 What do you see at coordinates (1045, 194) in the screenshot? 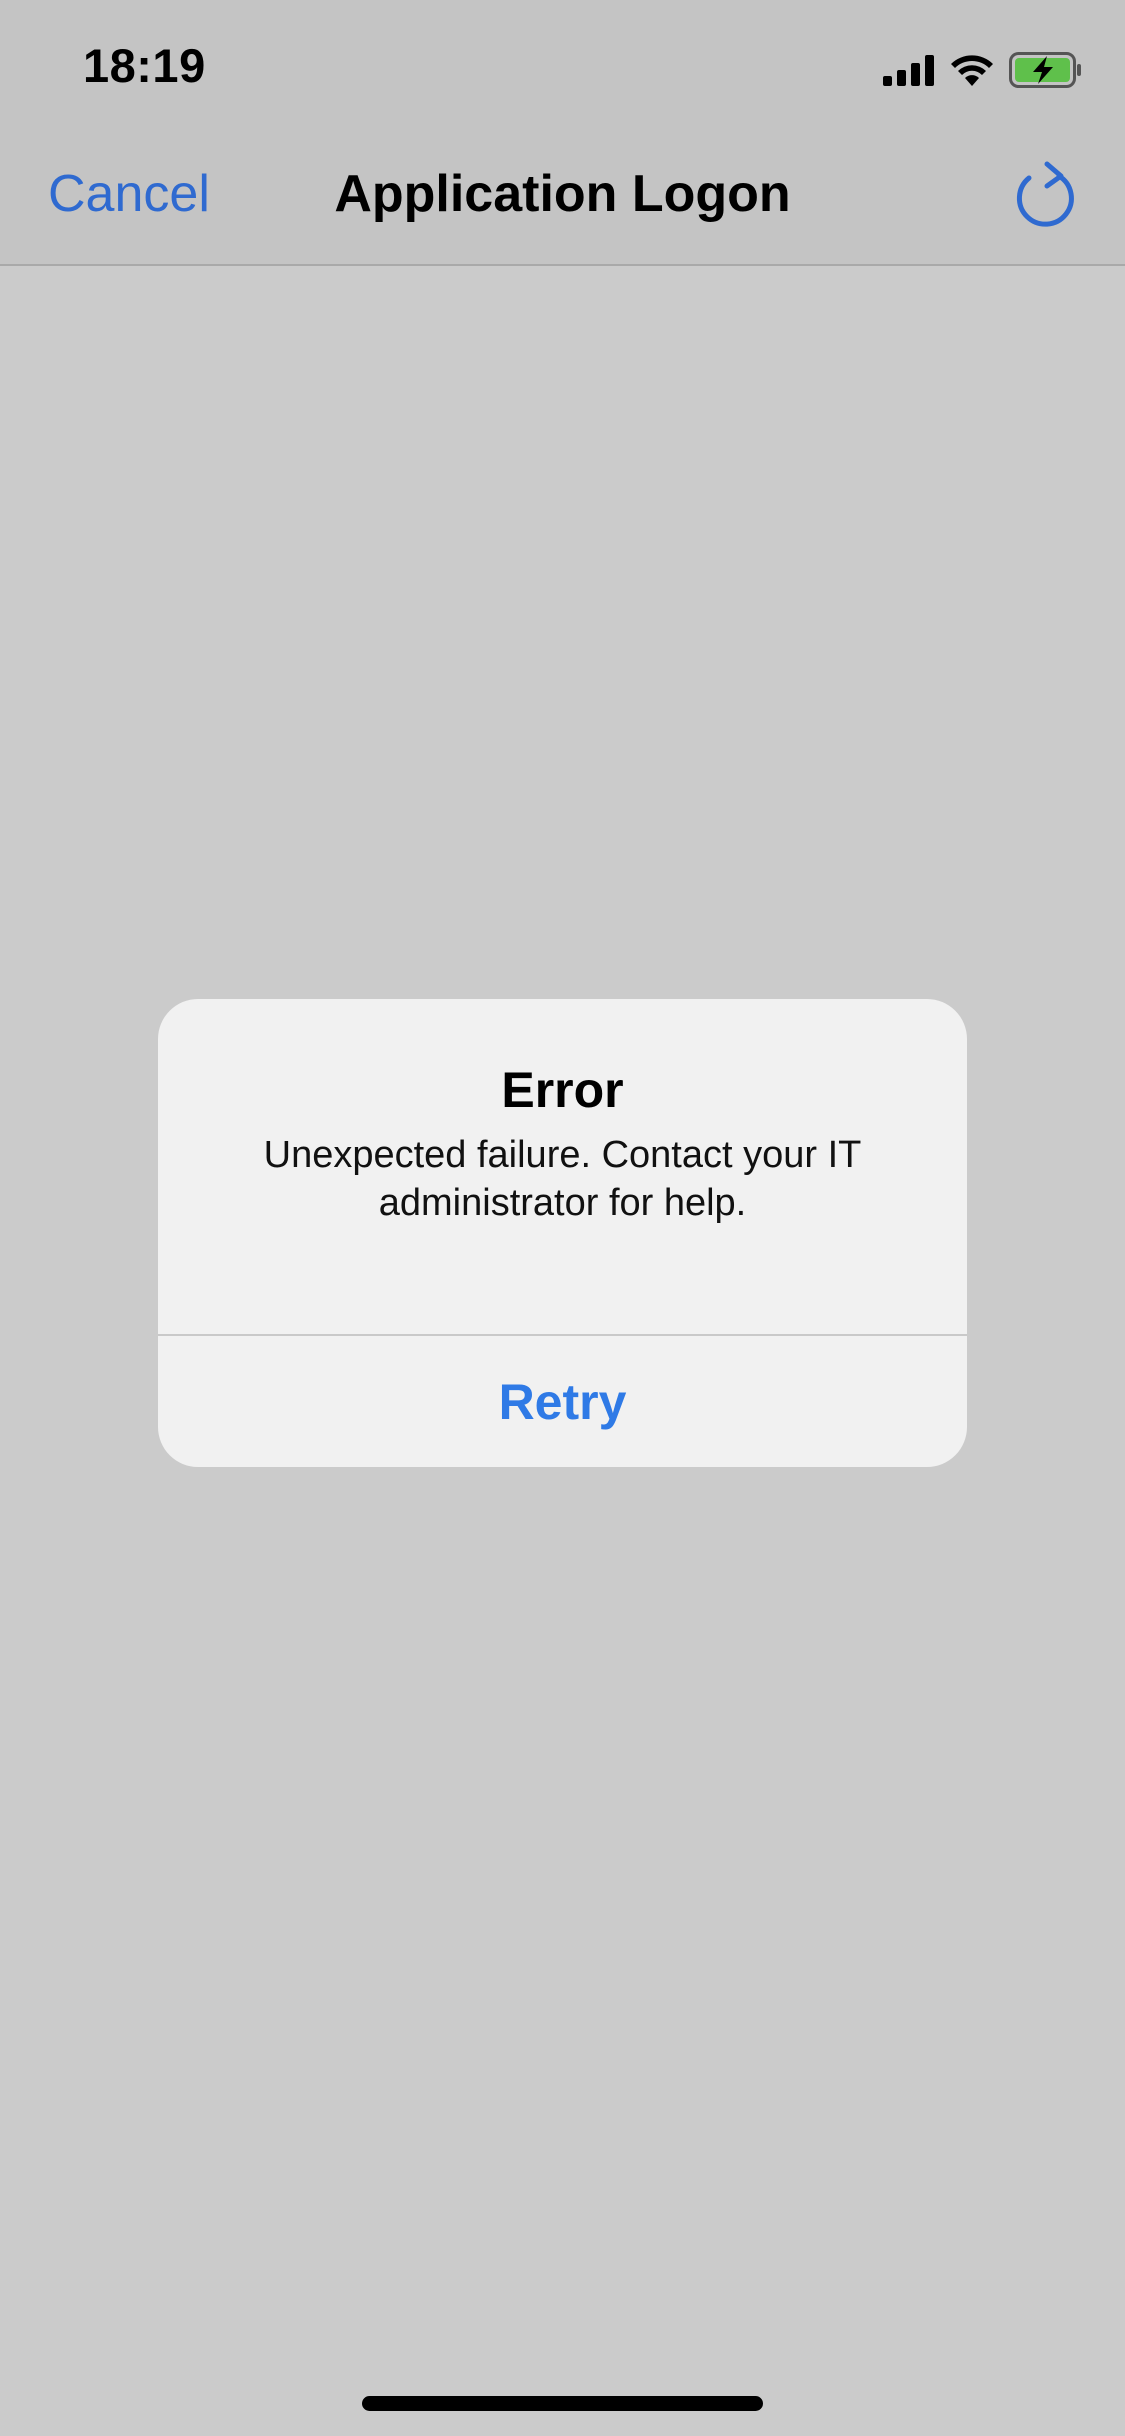
I see `refresh-icon` at bounding box center [1045, 194].